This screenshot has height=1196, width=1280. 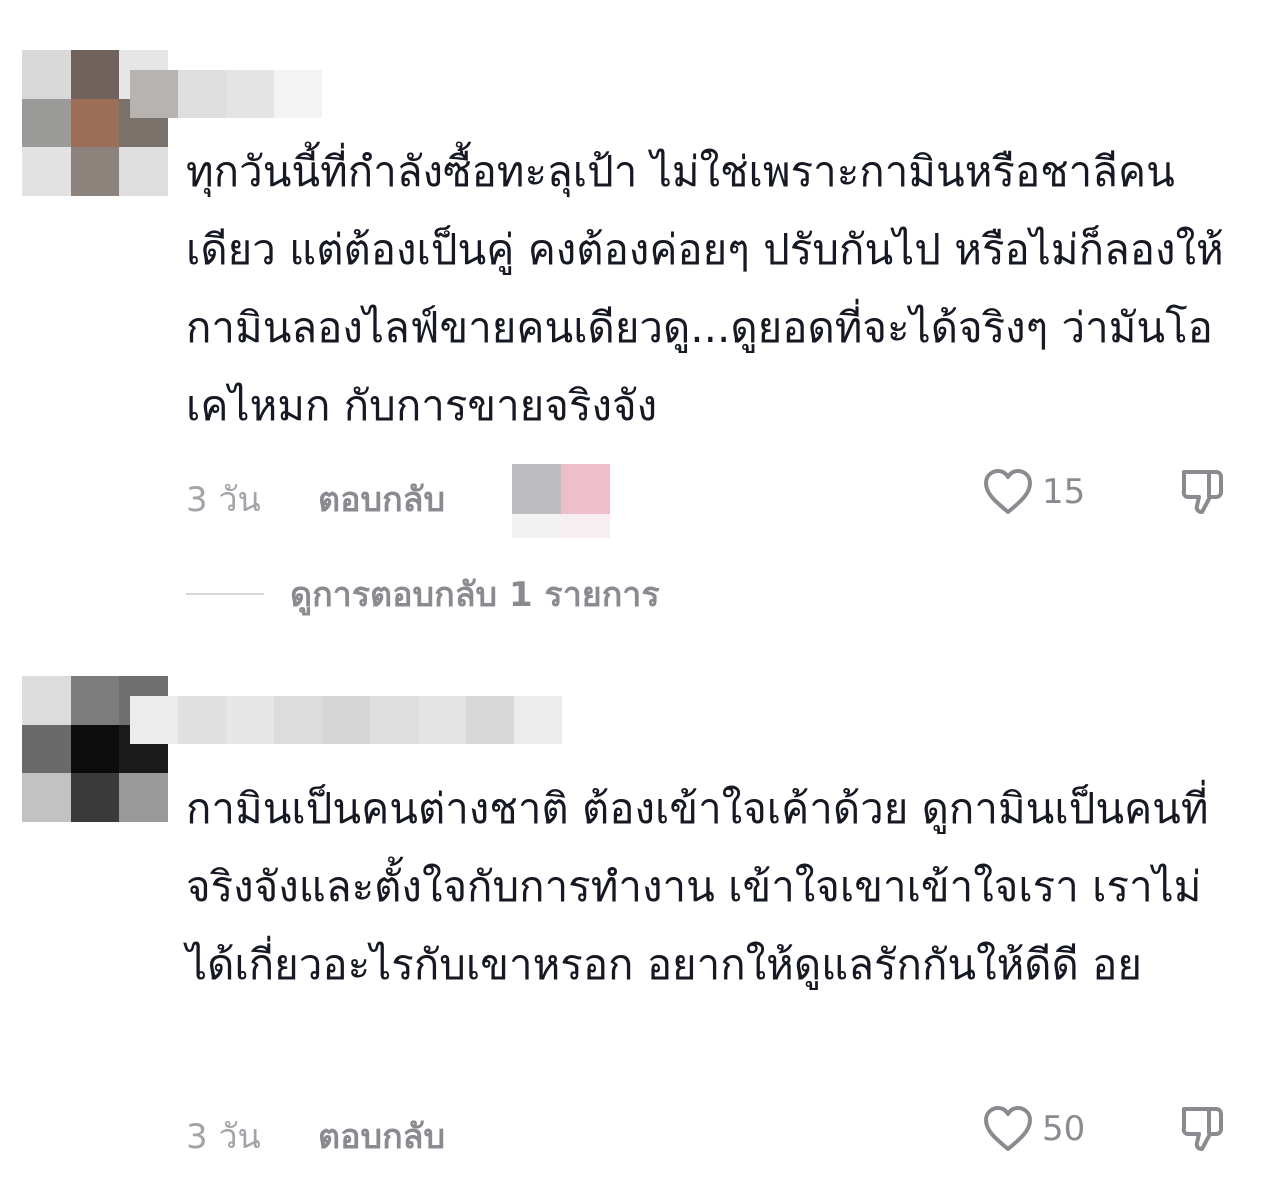 I want to click on reaction-sticker-thumbnail, so click(x=561, y=501).